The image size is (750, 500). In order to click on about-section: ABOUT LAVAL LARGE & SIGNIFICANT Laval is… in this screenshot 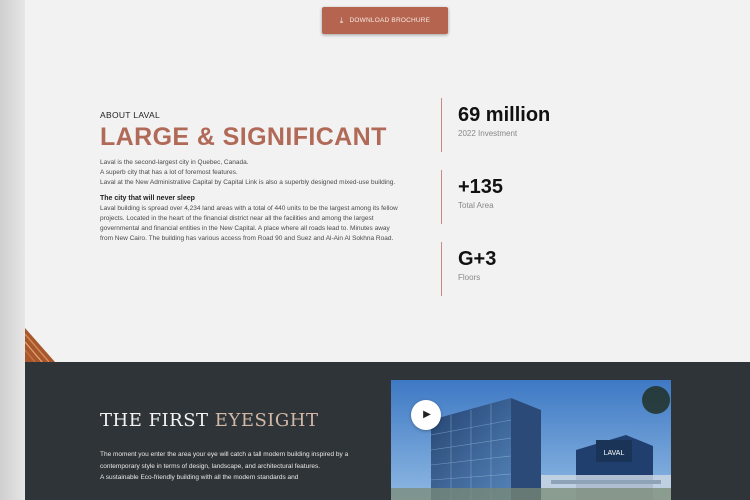, I will do `click(250, 177)`.